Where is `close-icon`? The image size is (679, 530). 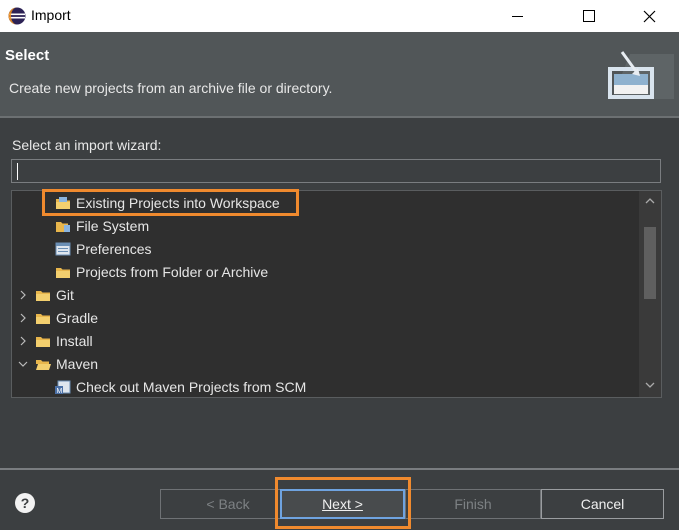 close-icon is located at coordinates (649, 16).